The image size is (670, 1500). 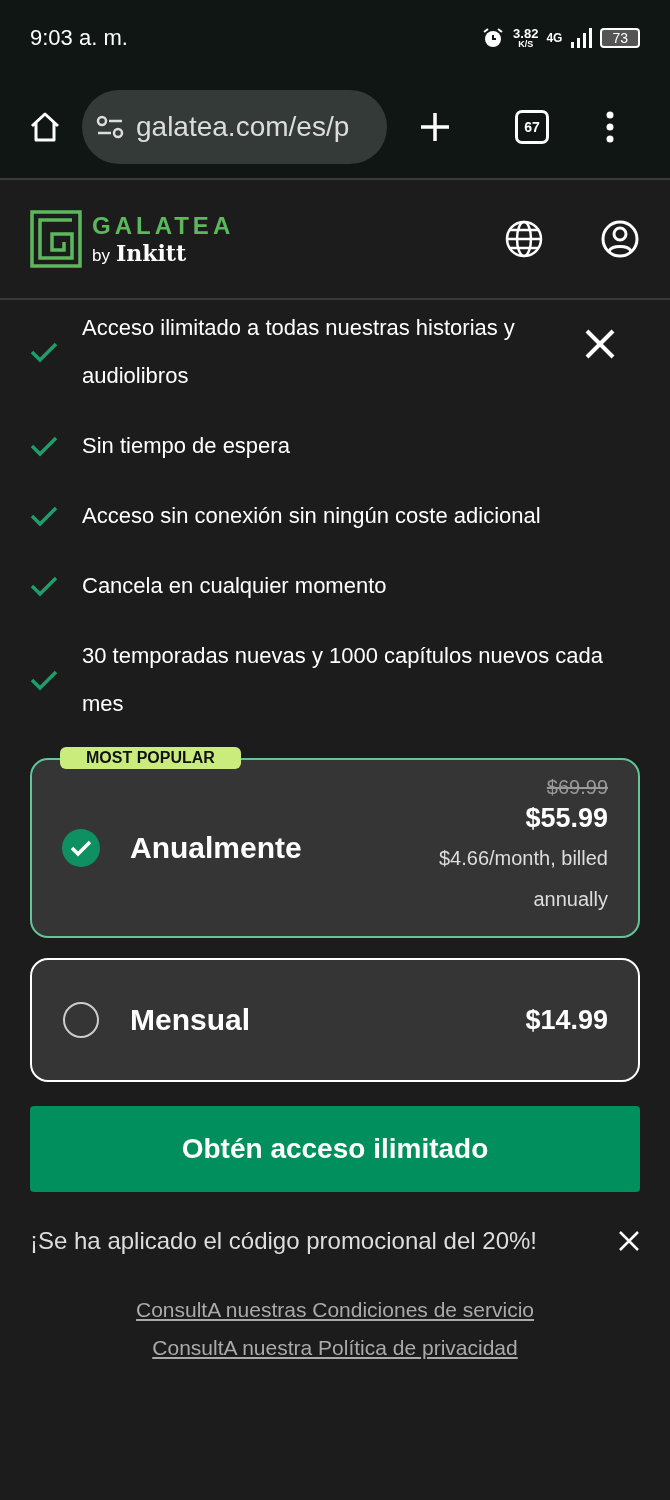 I want to click on brand-name: GALATEA, so click(x=163, y=226).